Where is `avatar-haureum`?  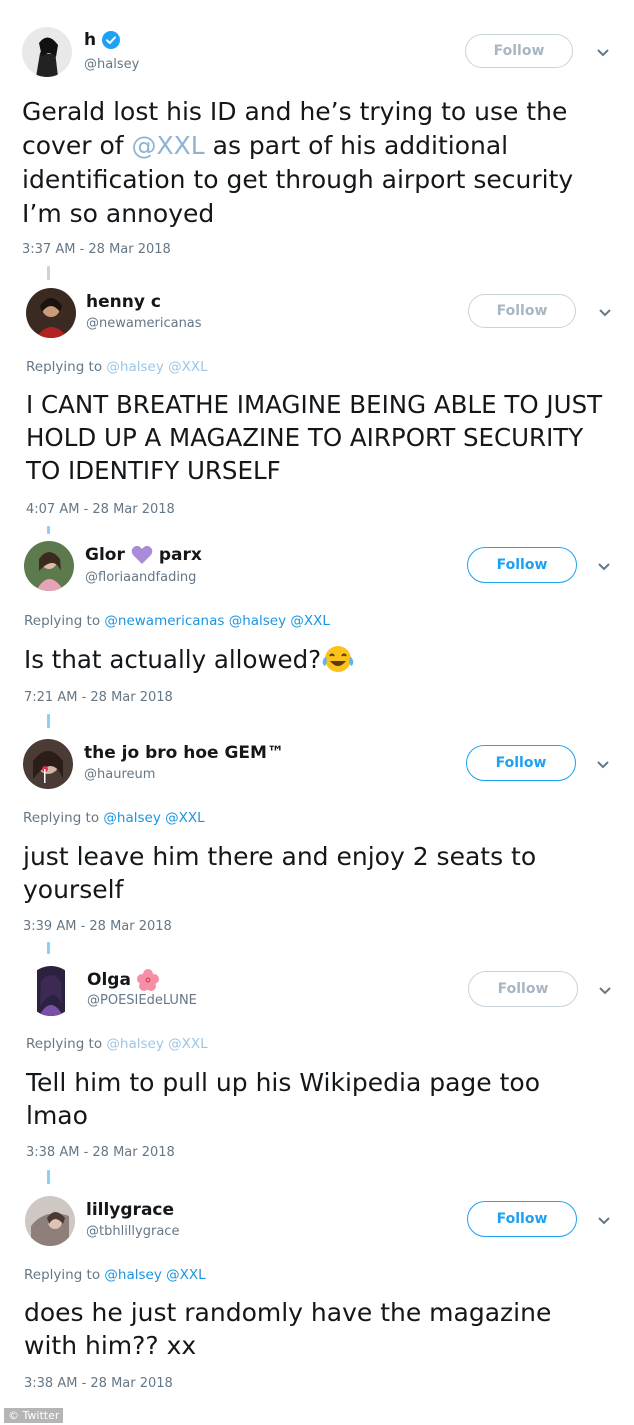 avatar-haureum is located at coordinates (48, 764).